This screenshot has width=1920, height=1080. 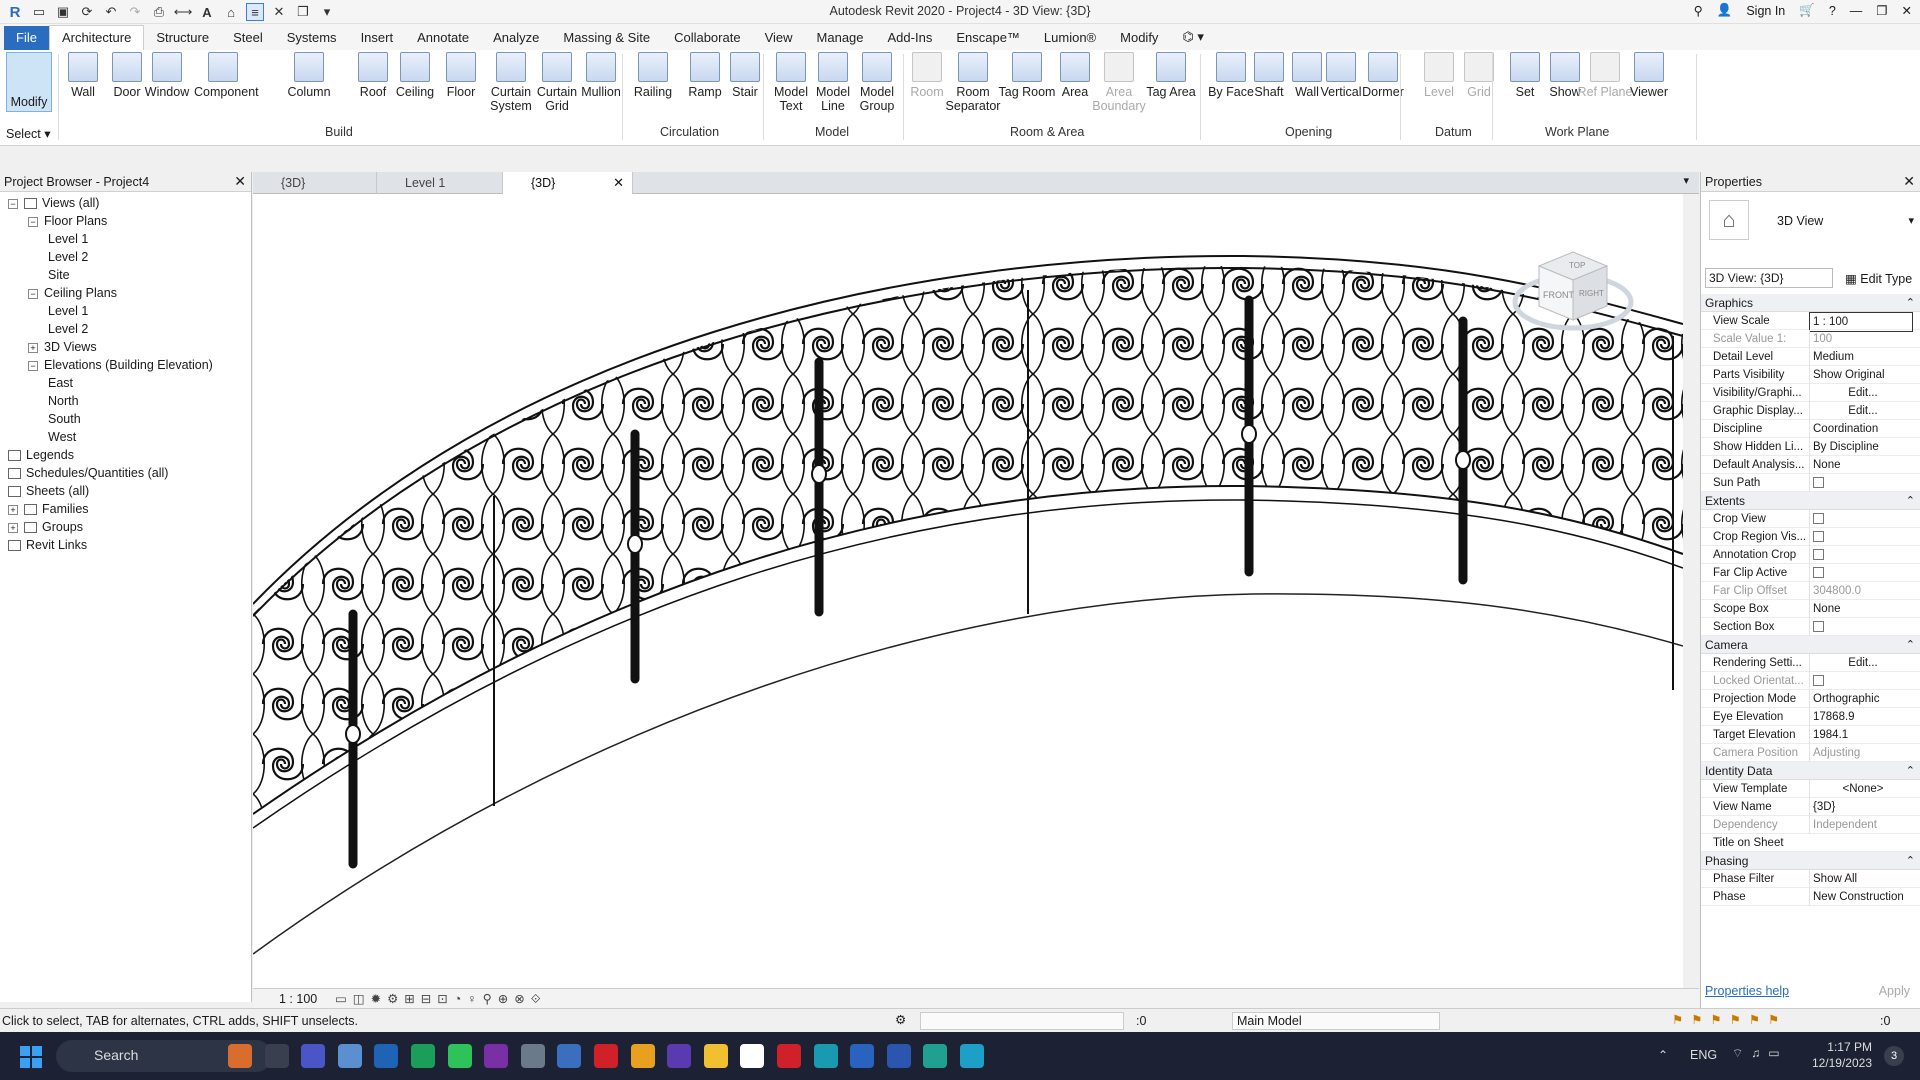 I want to click on tab-add-ins: Add-Ins, so click(x=910, y=38).